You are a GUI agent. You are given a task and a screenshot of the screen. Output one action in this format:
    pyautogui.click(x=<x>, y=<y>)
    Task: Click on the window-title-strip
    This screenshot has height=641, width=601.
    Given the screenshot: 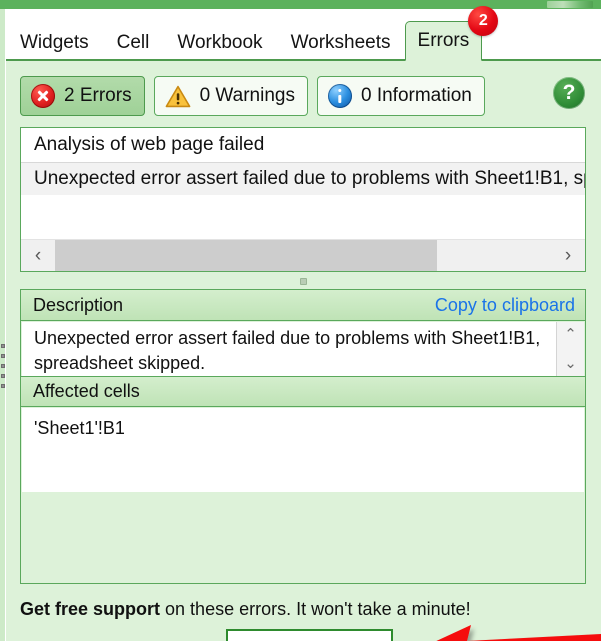 What is the action you would take?
    pyautogui.click(x=300, y=4)
    